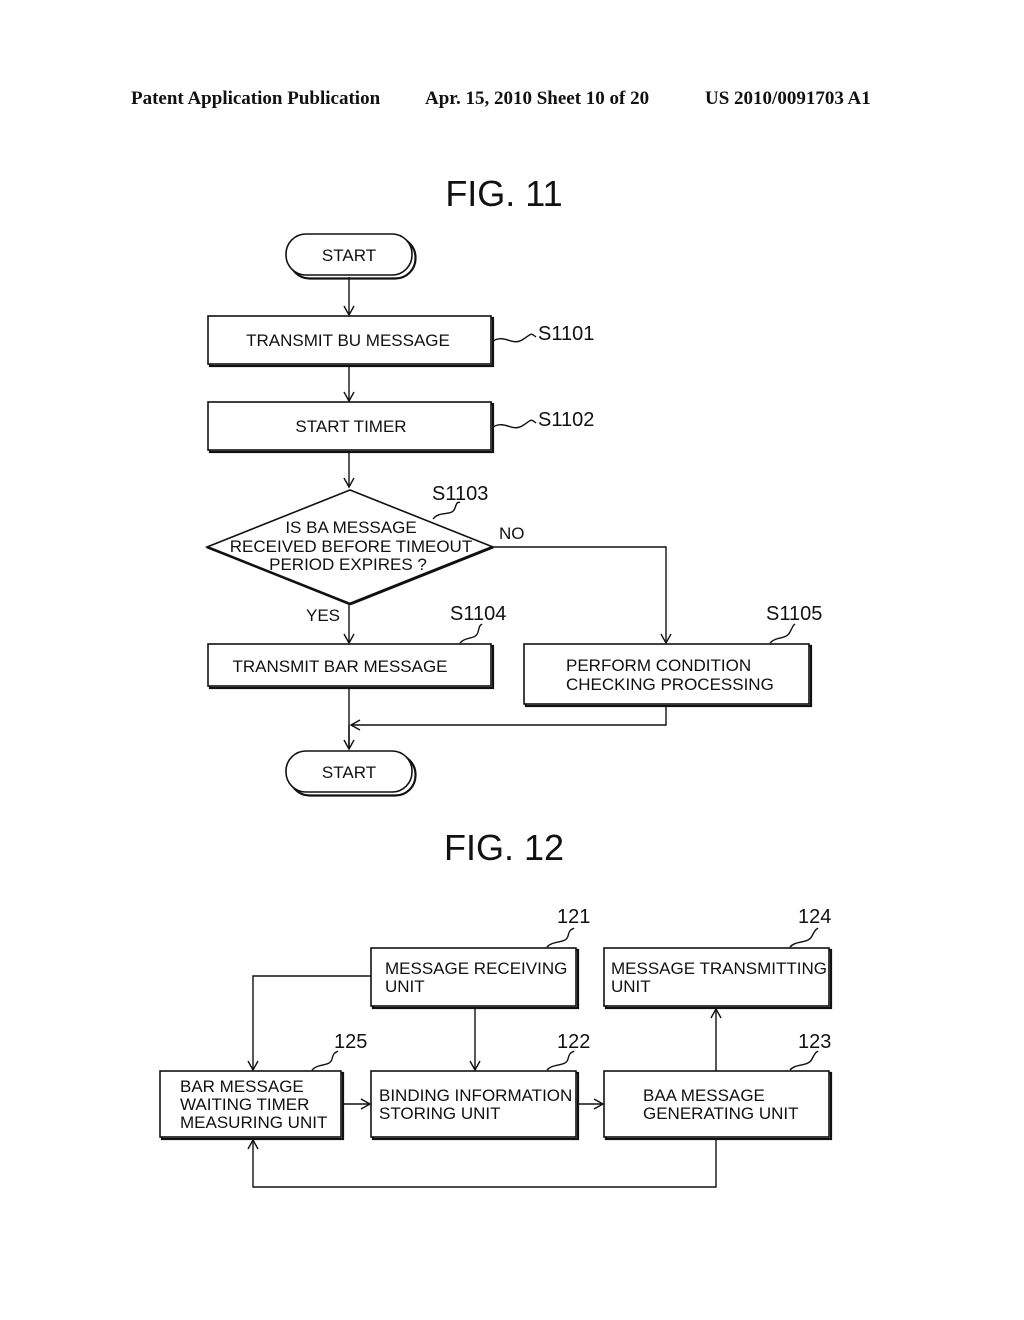  Describe the element at coordinates (478, 614) in the screenshot. I see `step-s1104-ref: S1104` at that location.